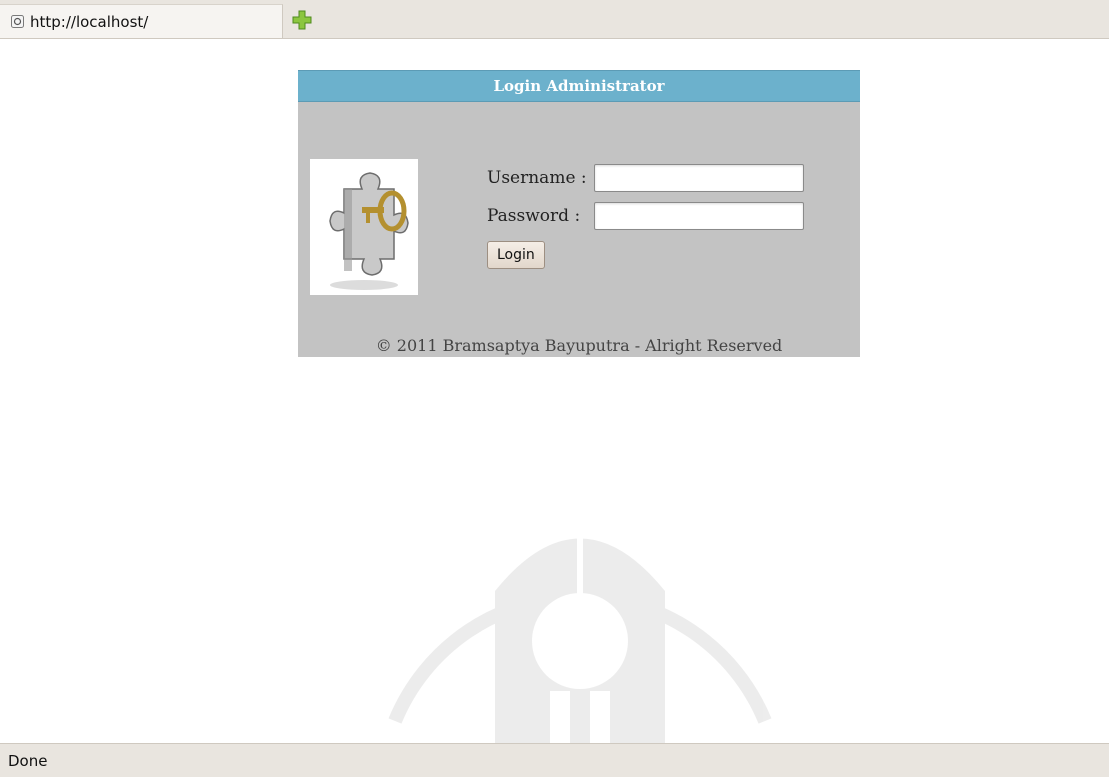 Image resolution: width=1109 pixels, height=777 pixels. I want to click on password-field, so click(699, 216).